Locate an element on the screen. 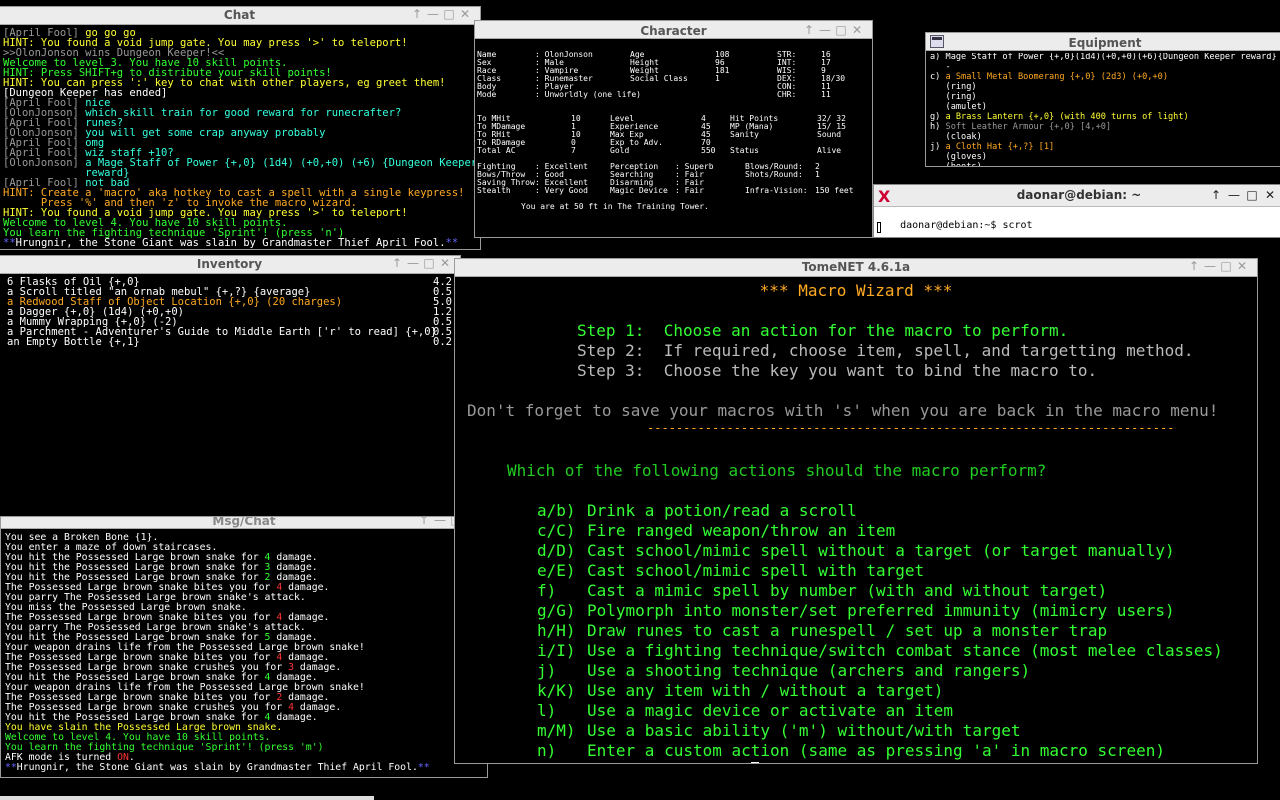 The width and height of the screenshot is (1280, 800). tomenet-title: TomeNET 4.6.1a is located at coordinates (856, 267).